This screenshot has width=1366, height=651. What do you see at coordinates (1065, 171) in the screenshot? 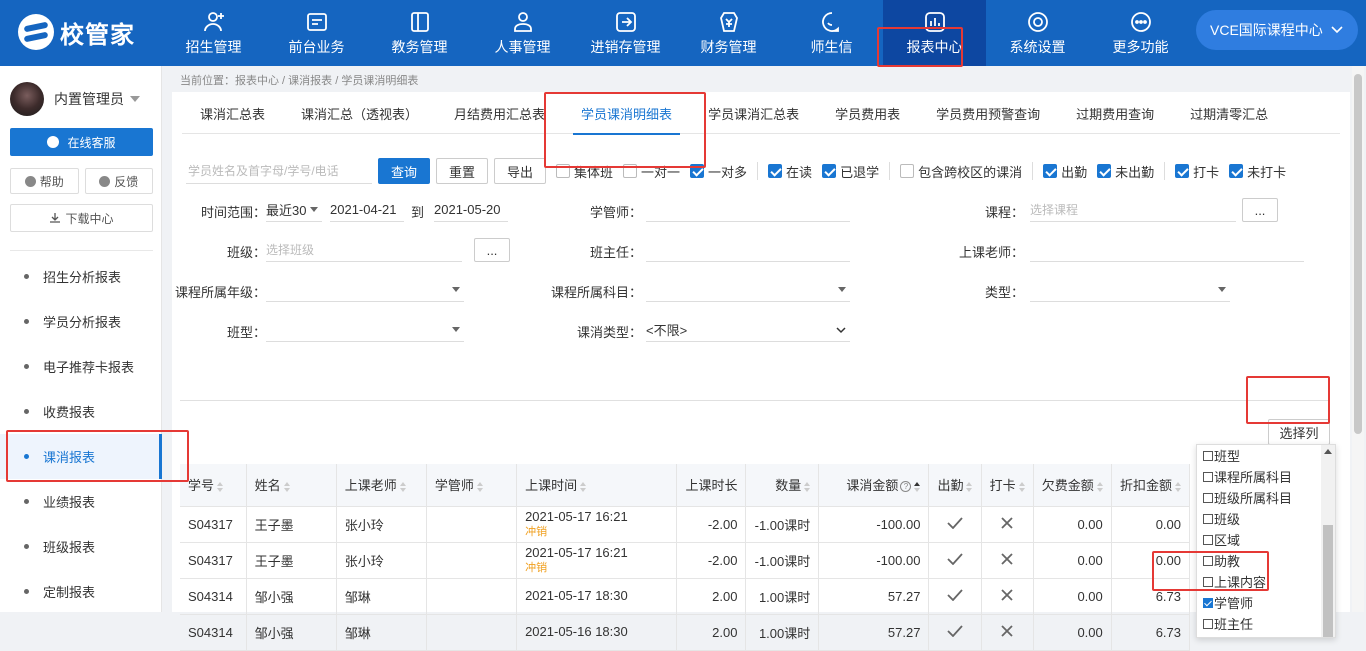
I see `checkbox-attended: 出勤` at bounding box center [1065, 171].